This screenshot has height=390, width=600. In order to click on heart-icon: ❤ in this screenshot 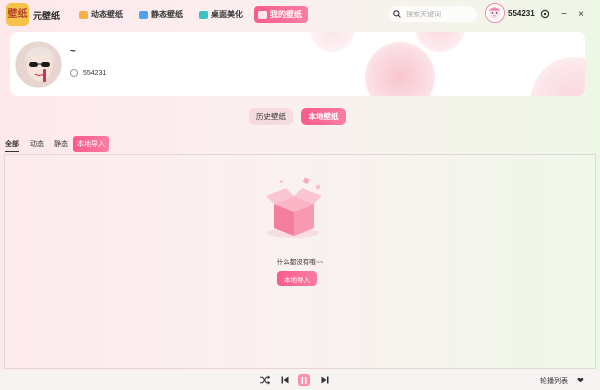, I will do `click(580, 380)`.